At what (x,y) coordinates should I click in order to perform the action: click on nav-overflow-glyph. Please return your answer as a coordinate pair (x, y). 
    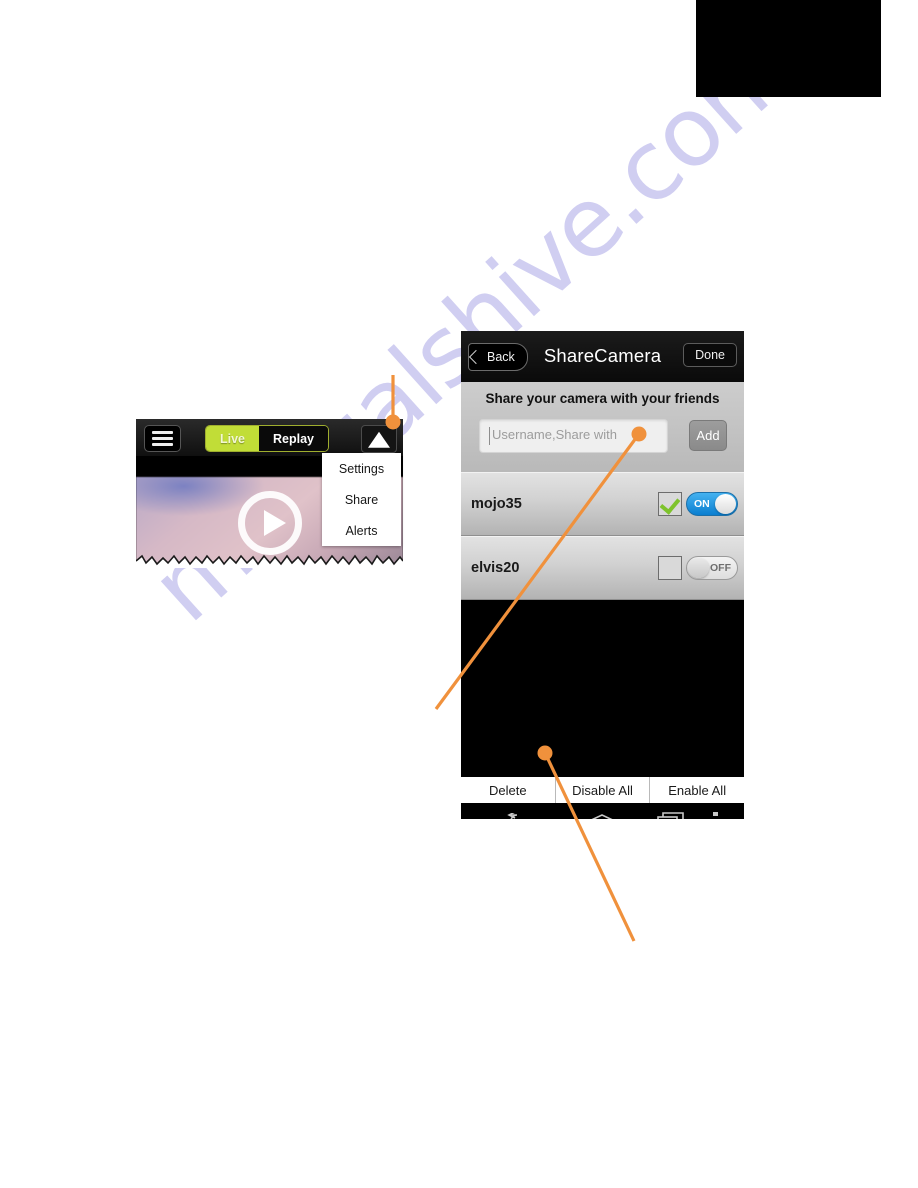
    Looking at the image, I should click on (715, 814).